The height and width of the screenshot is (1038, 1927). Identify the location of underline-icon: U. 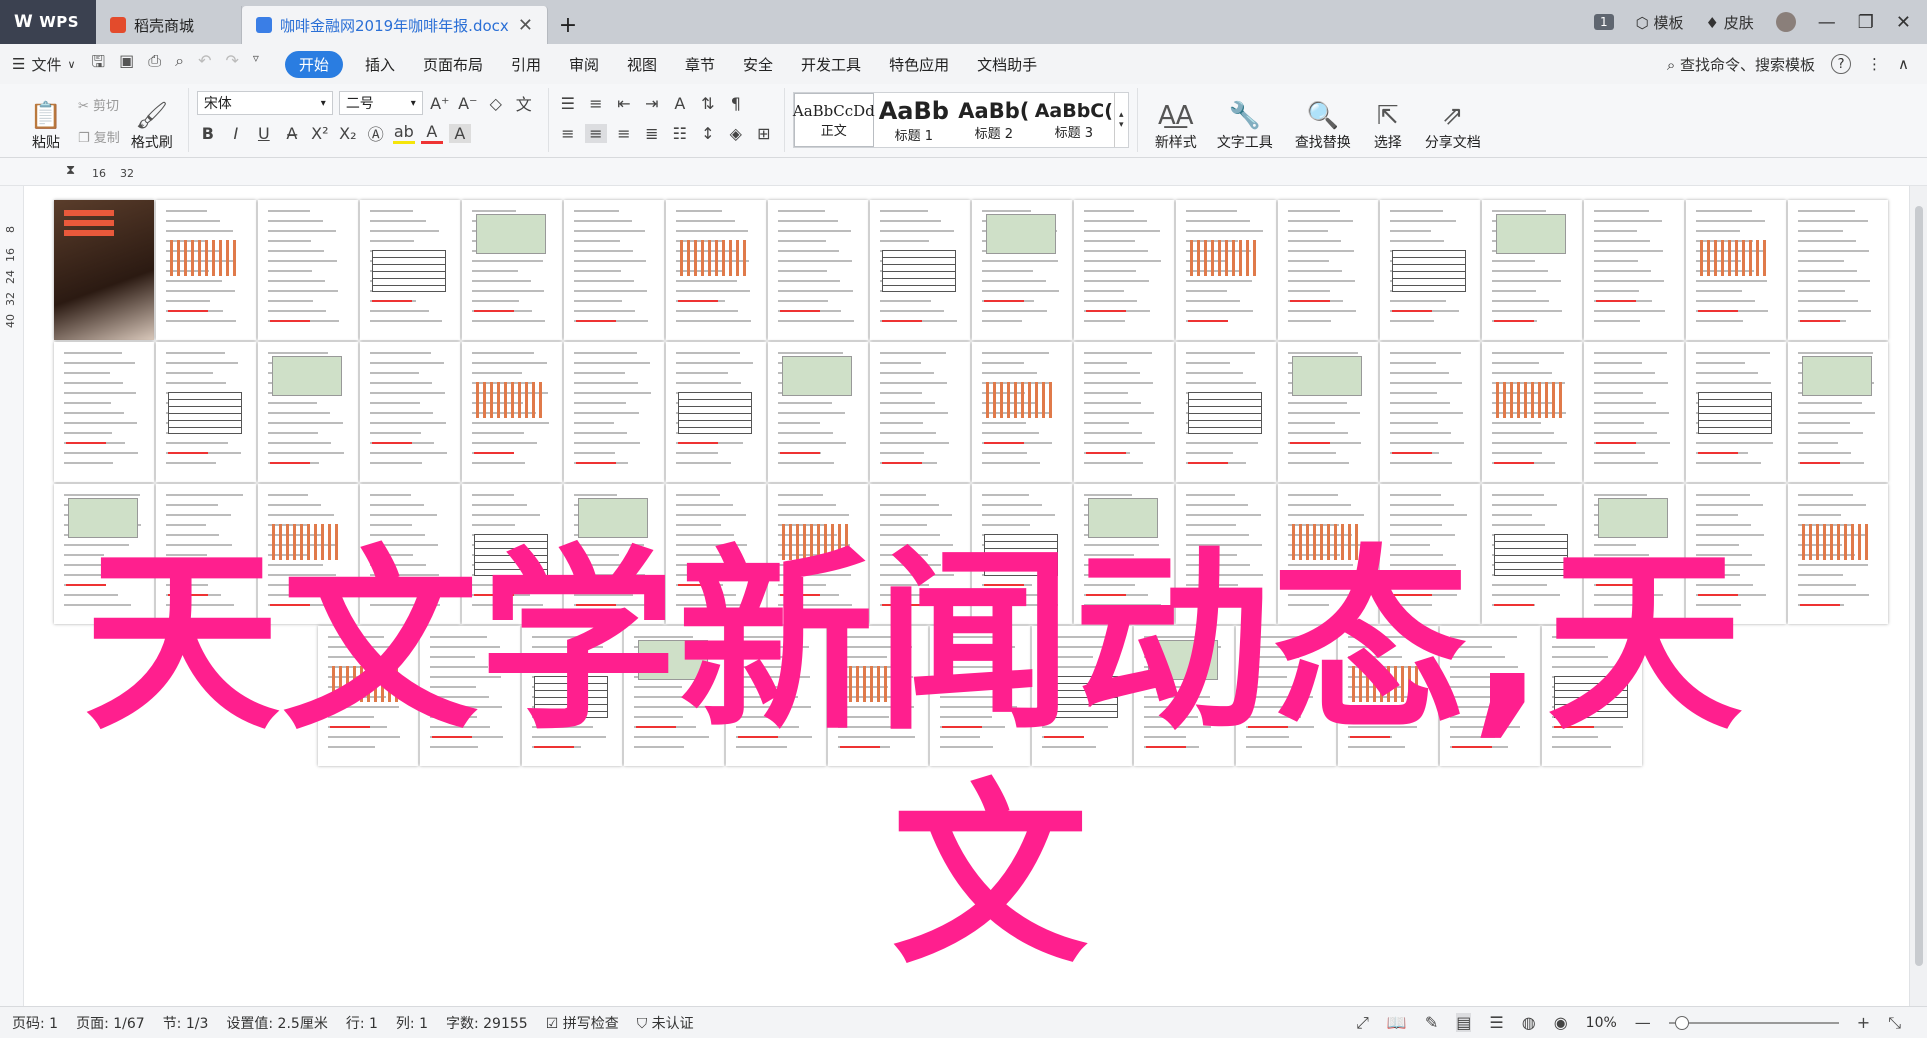
(264, 133).